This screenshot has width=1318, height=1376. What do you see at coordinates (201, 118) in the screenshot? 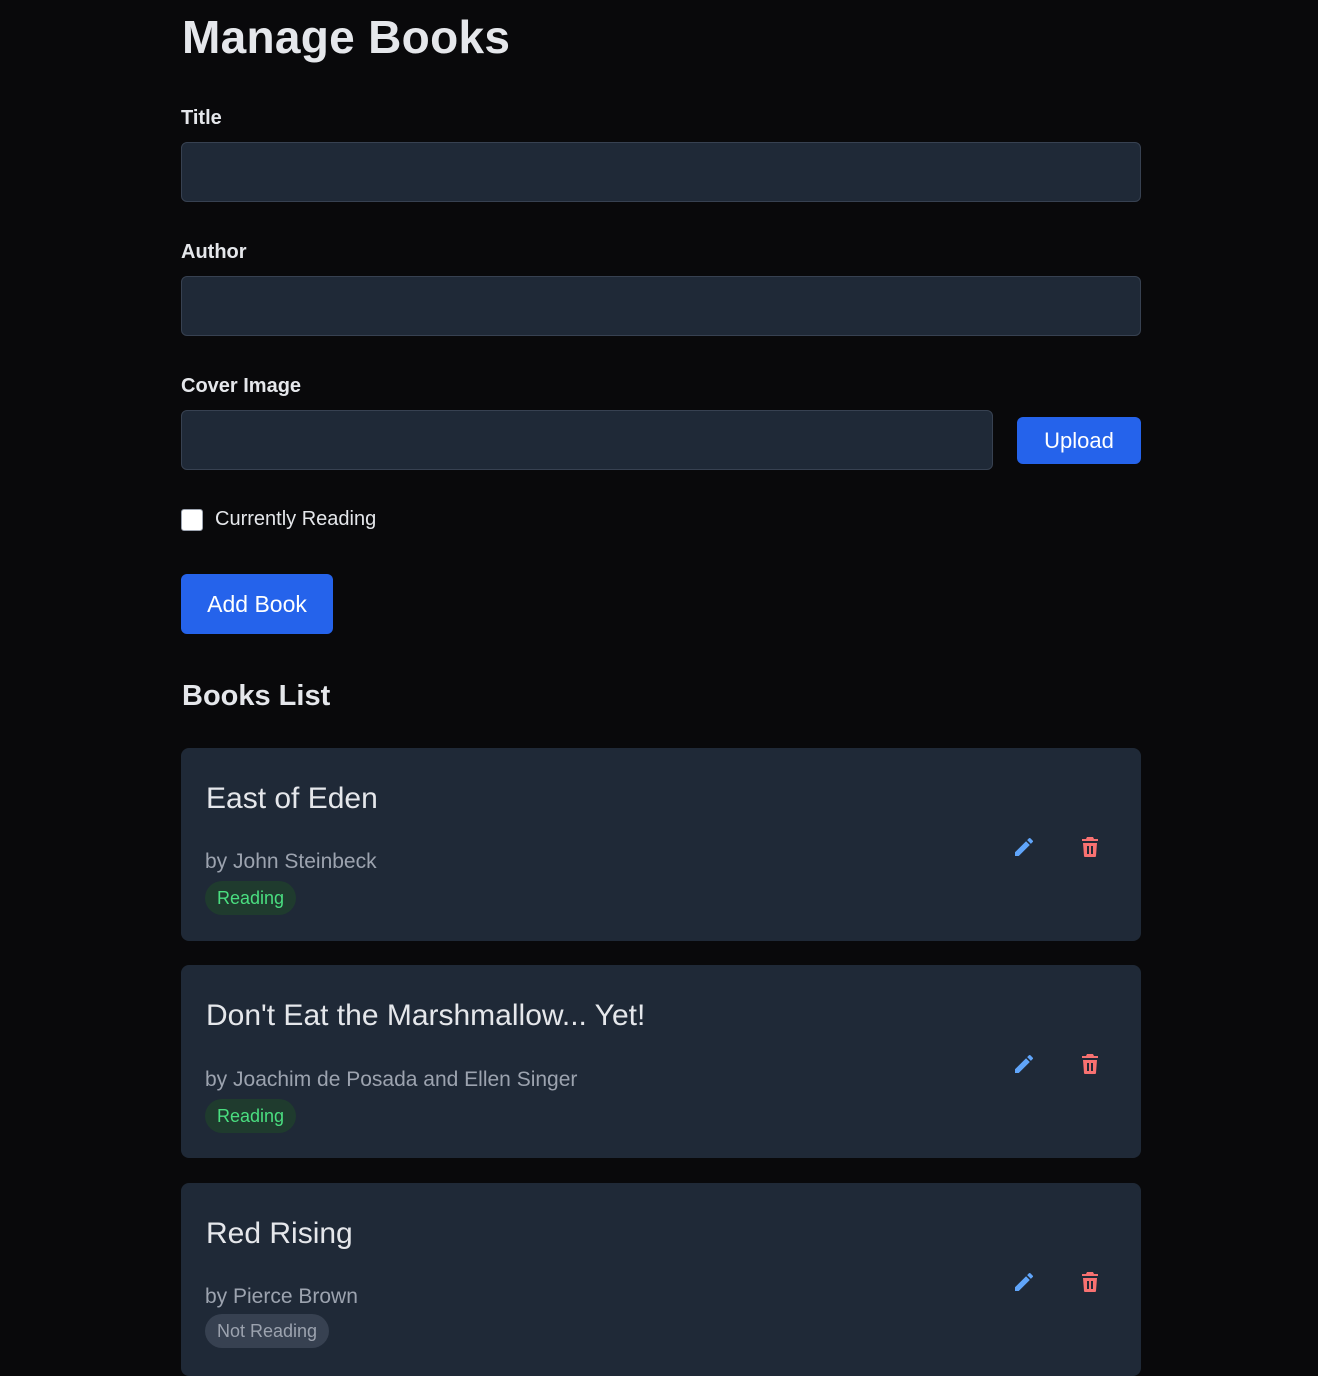
I see `title-label: Title` at bounding box center [201, 118].